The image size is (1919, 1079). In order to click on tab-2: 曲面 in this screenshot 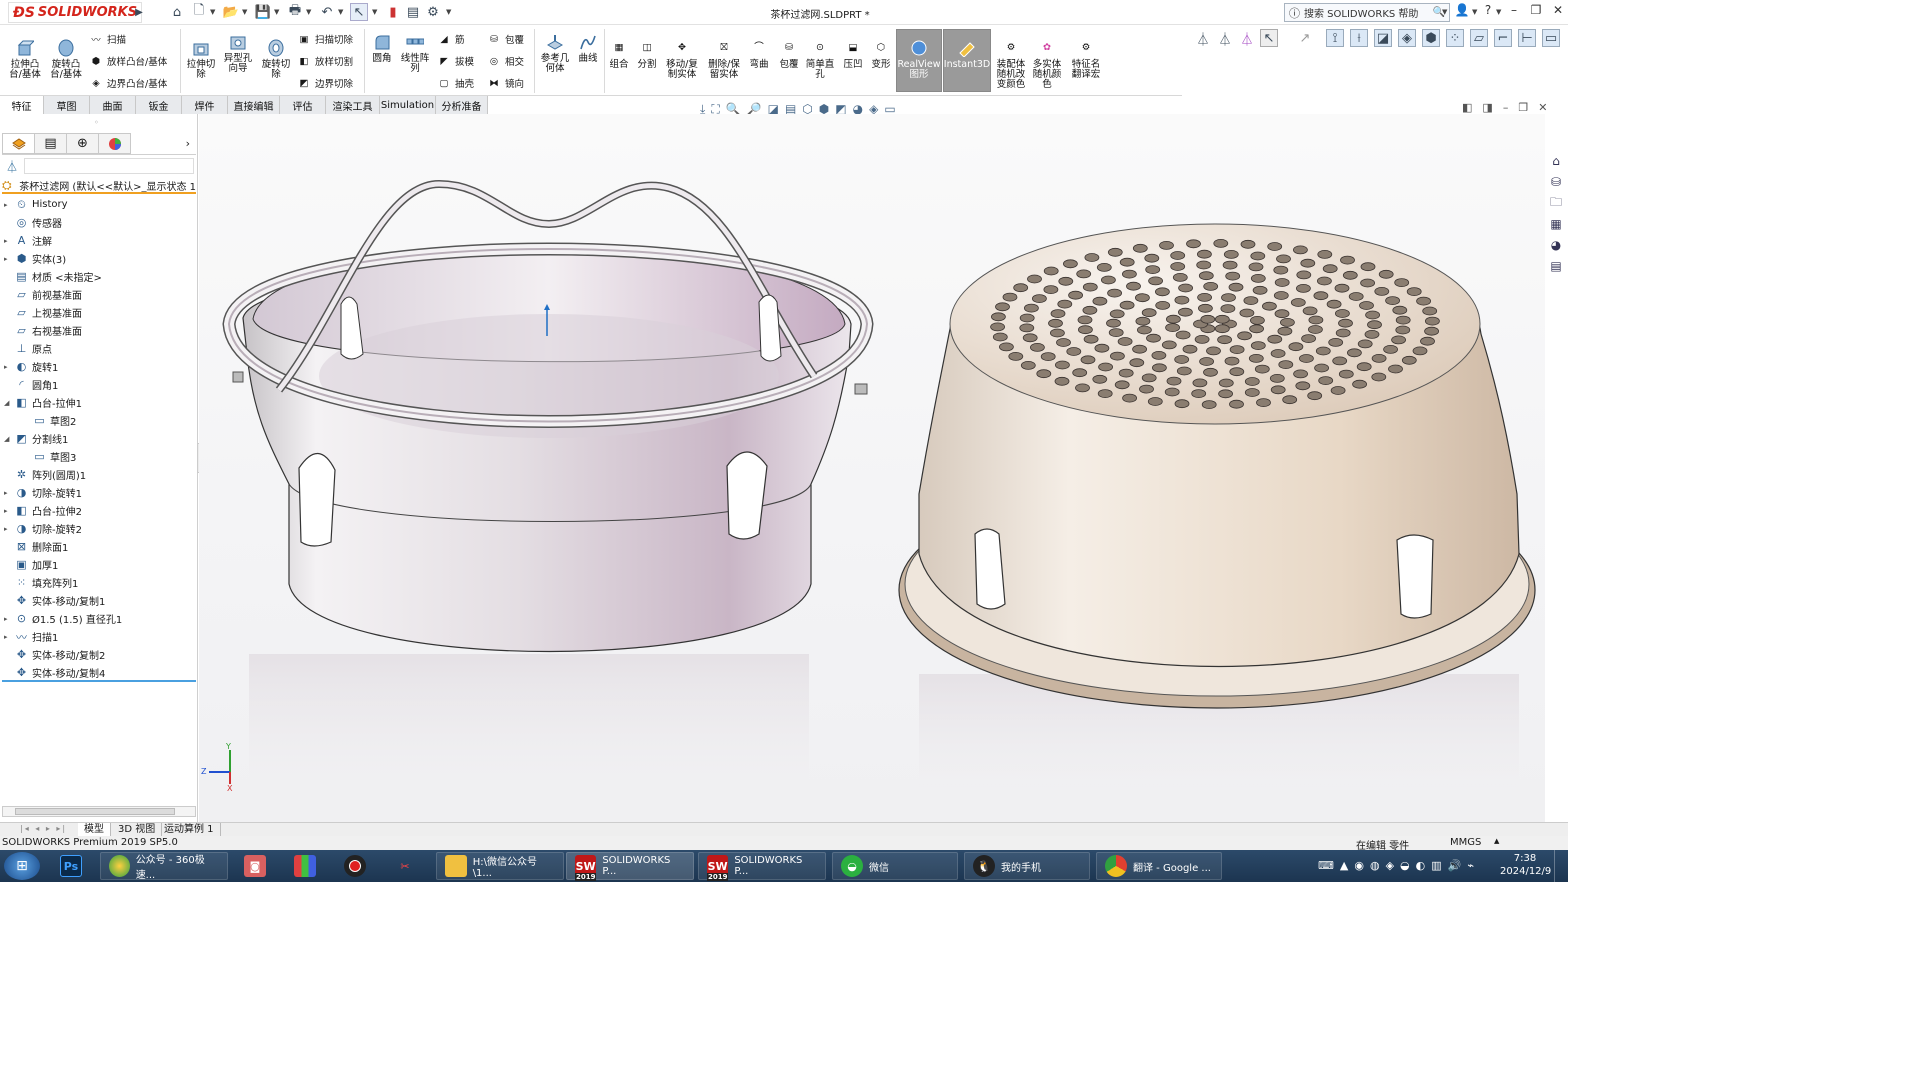, I will do `click(113, 105)`.